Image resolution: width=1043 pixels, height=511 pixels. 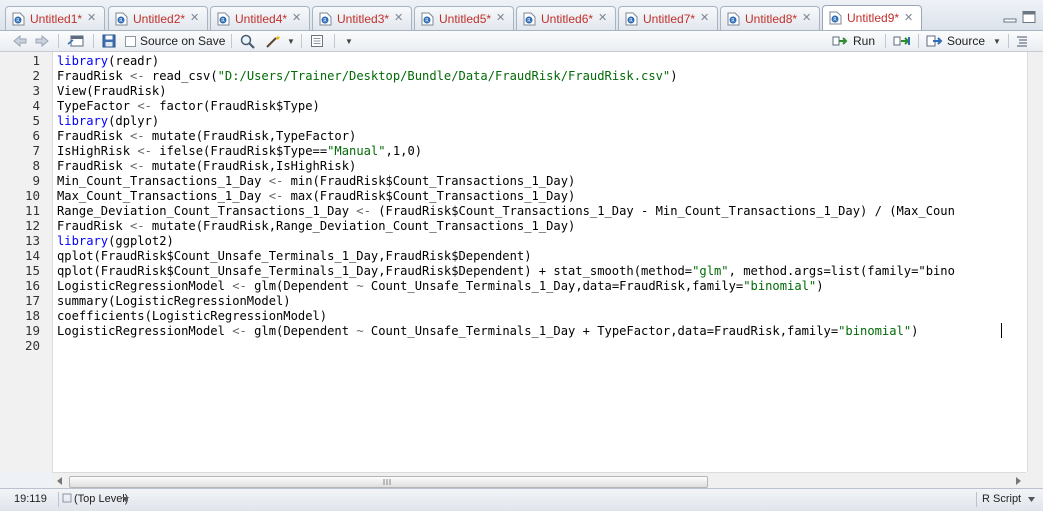 What do you see at coordinates (349, 41) in the screenshot?
I see `more-options-button: ▼` at bounding box center [349, 41].